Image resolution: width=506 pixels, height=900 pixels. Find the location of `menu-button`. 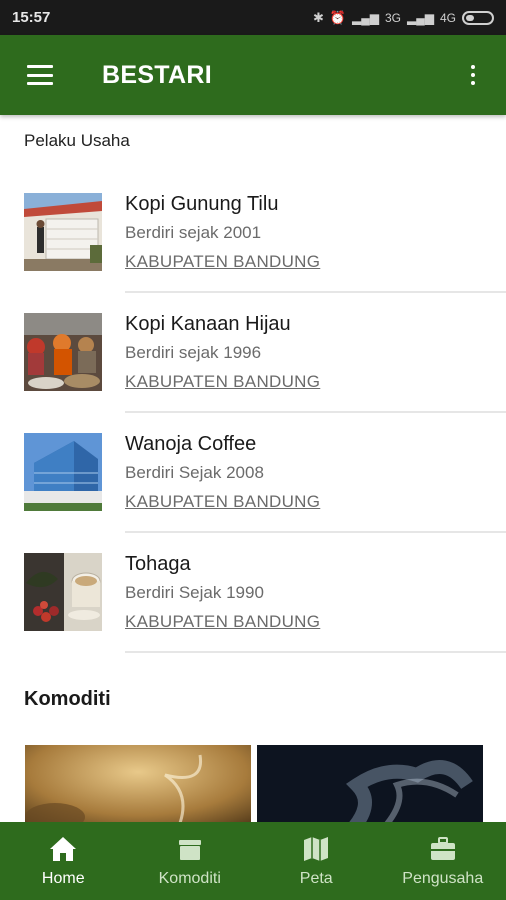

menu-button is located at coordinates (40, 75).